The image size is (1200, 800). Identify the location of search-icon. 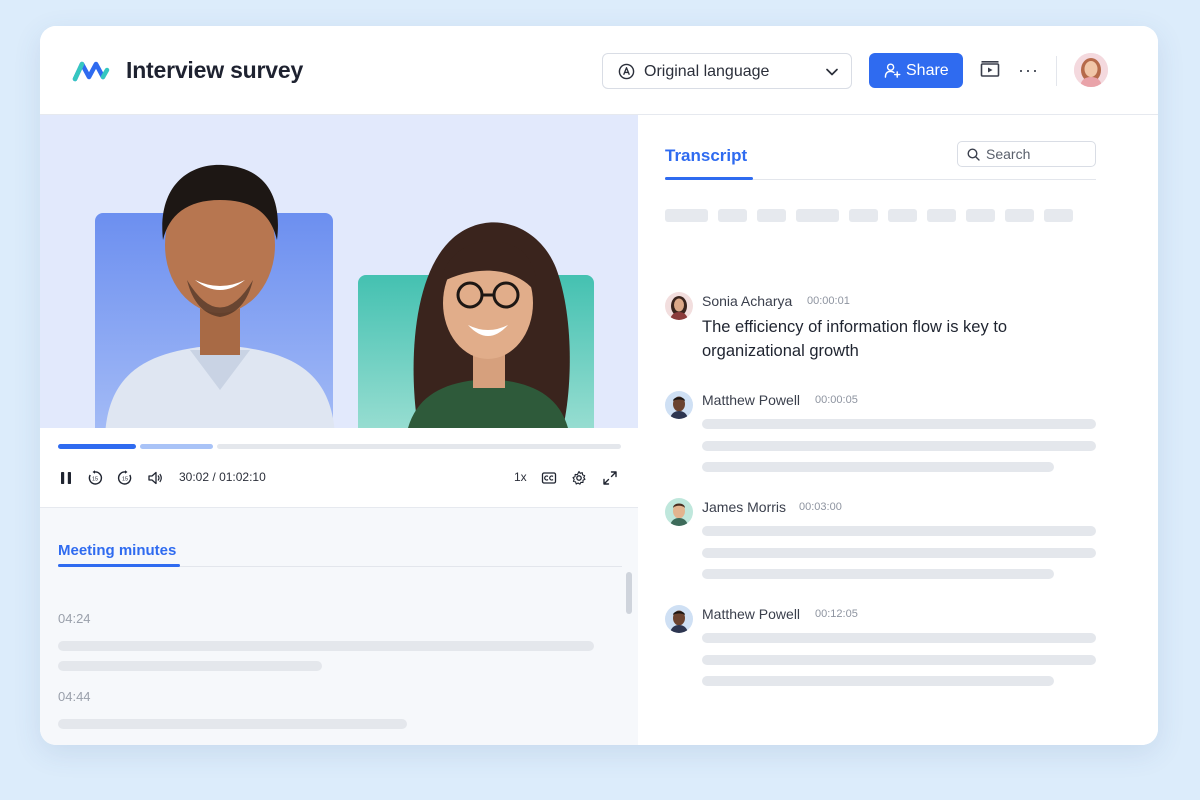
(973, 154).